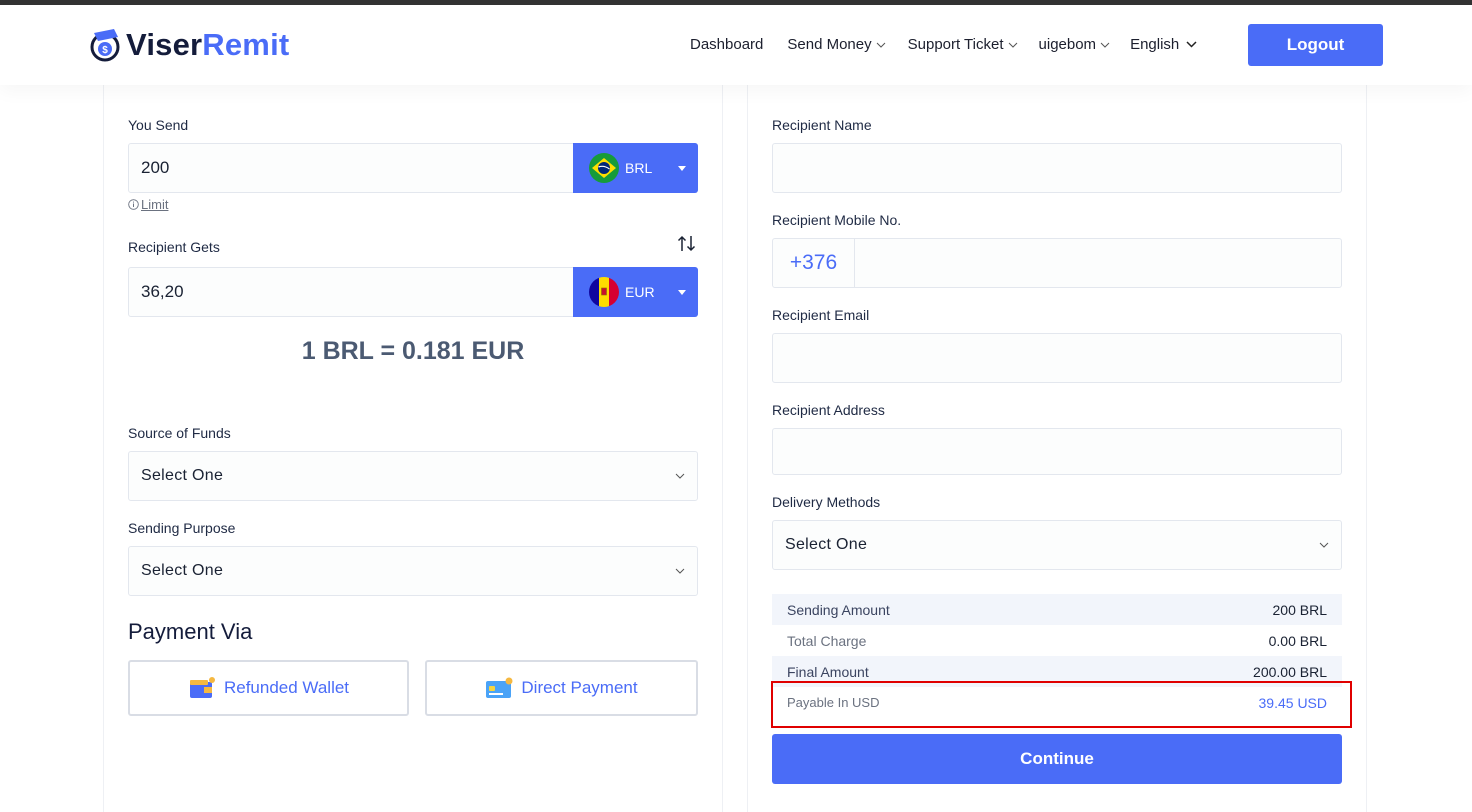  I want to click on logo-icon: $, so click(105, 45).